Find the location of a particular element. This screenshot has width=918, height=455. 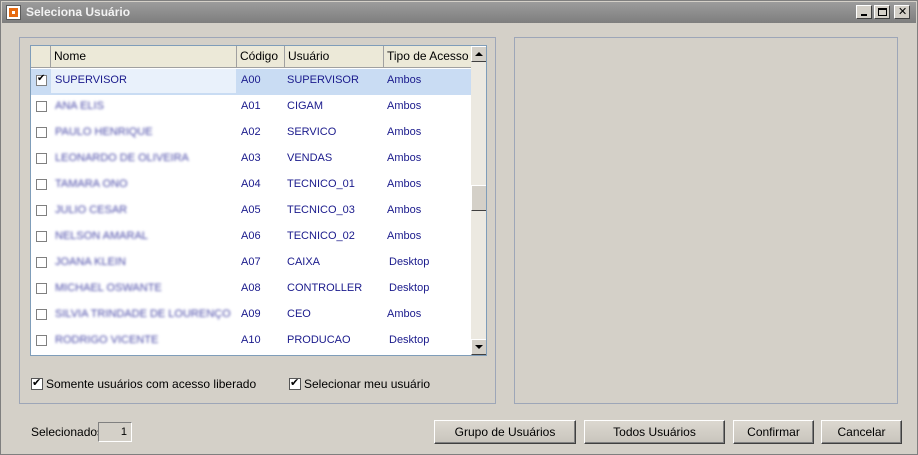

user-cell: CIGAM is located at coordinates (305, 106).